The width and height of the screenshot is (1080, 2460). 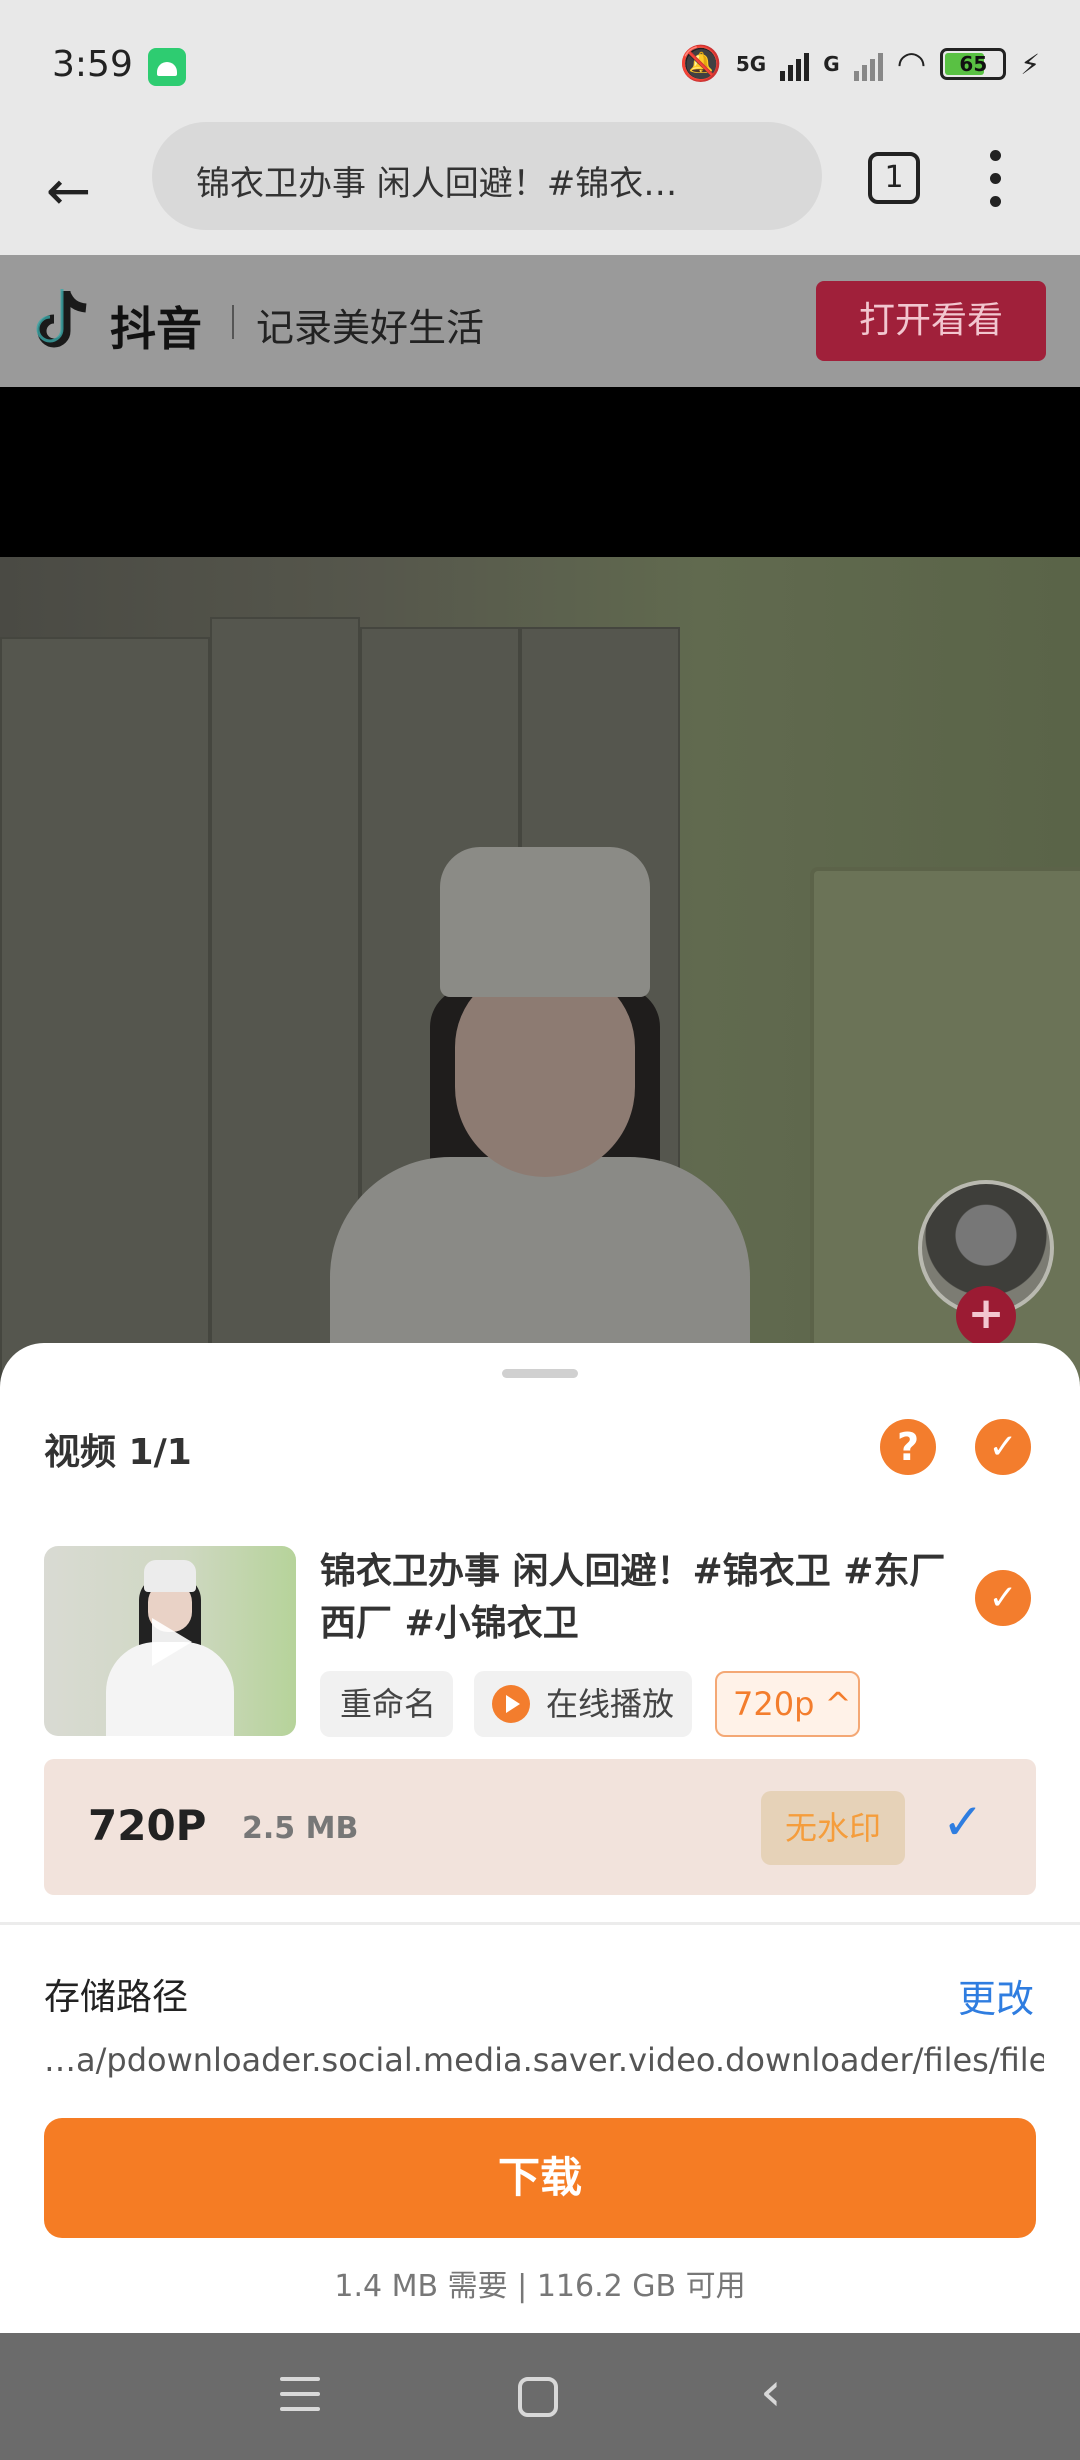 I want to click on play-online-label: 在线播放, so click(x=610, y=1704).